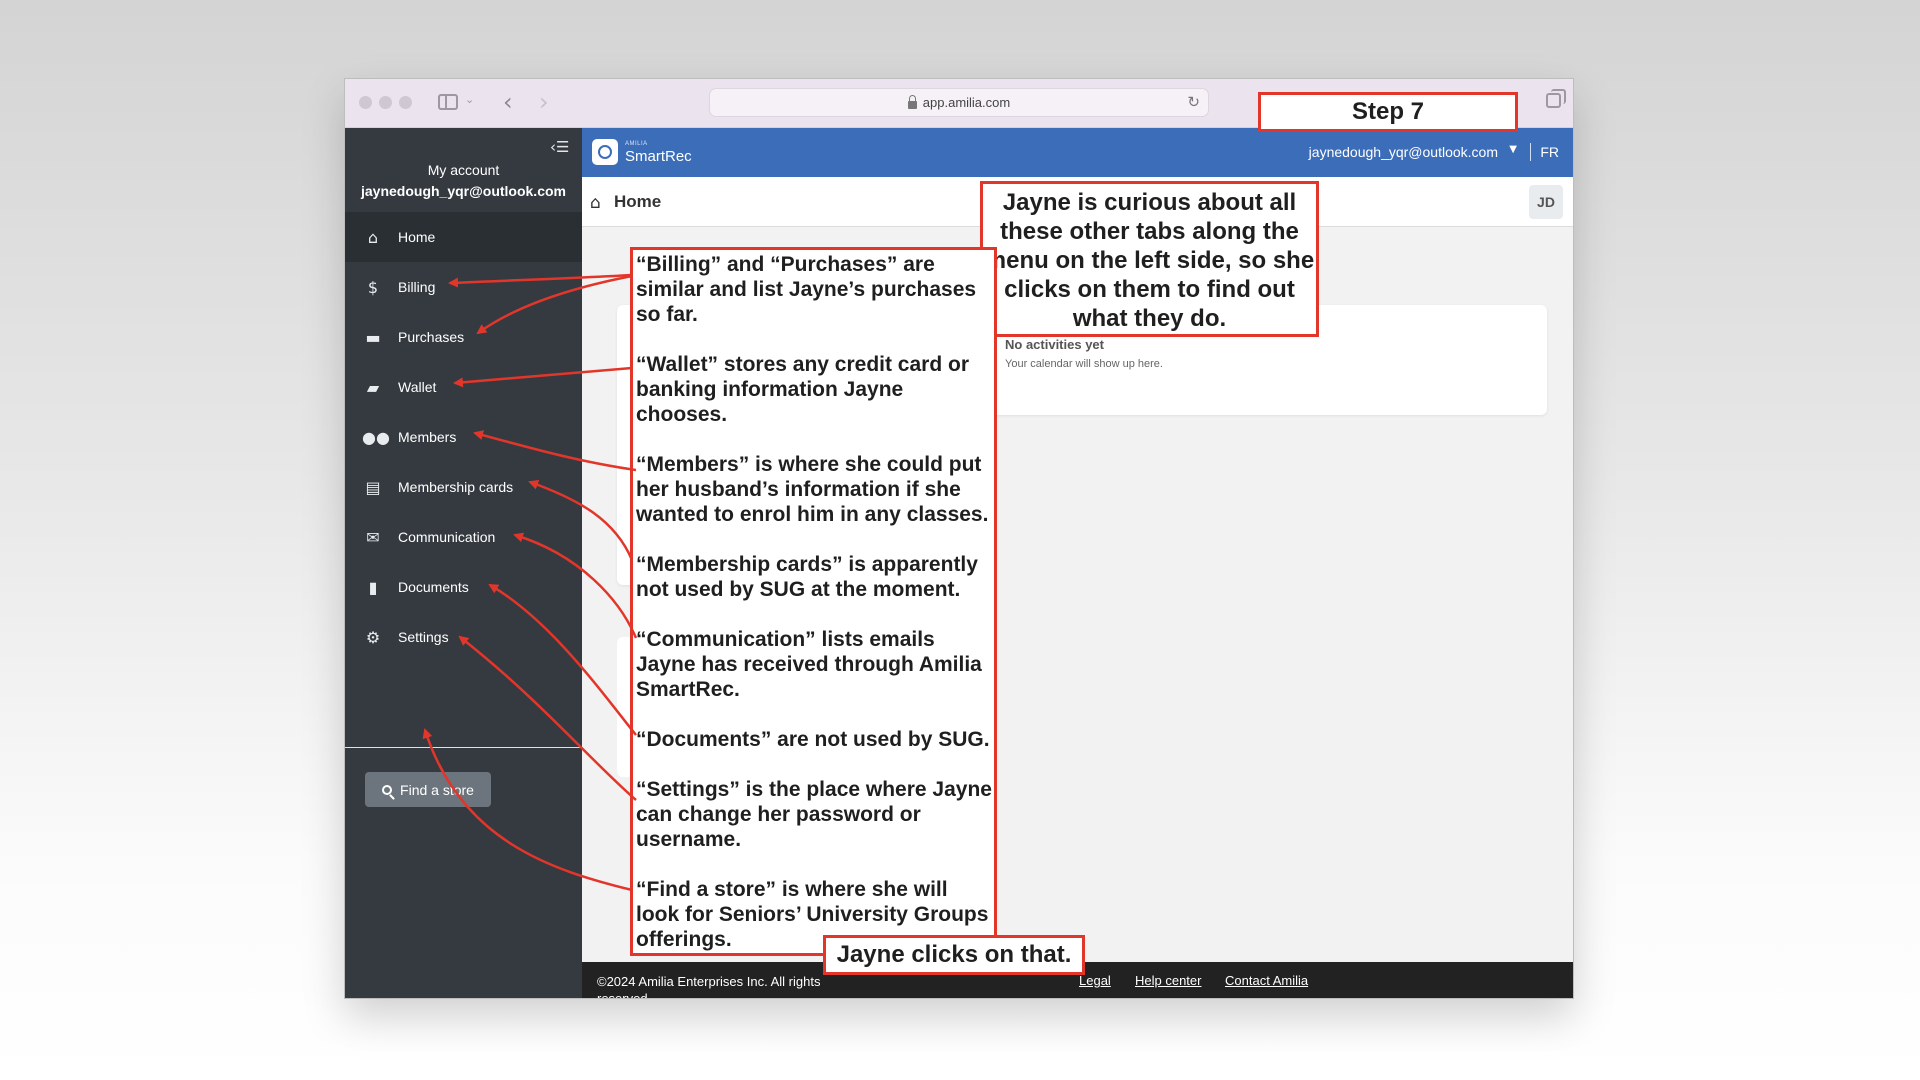 This screenshot has width=1920, height=1080. What do you see at coordinates (1084, 364) in the screenshot?
I see `calendar-note: Your calendar will show up here.` at bounding box center [1084, 364].